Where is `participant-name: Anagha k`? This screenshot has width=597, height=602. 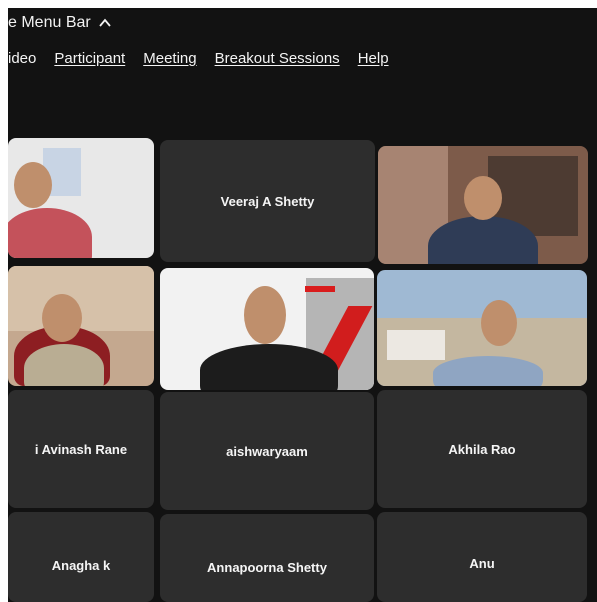
participant-name: Anagha k is located at coordinates (81, 565).